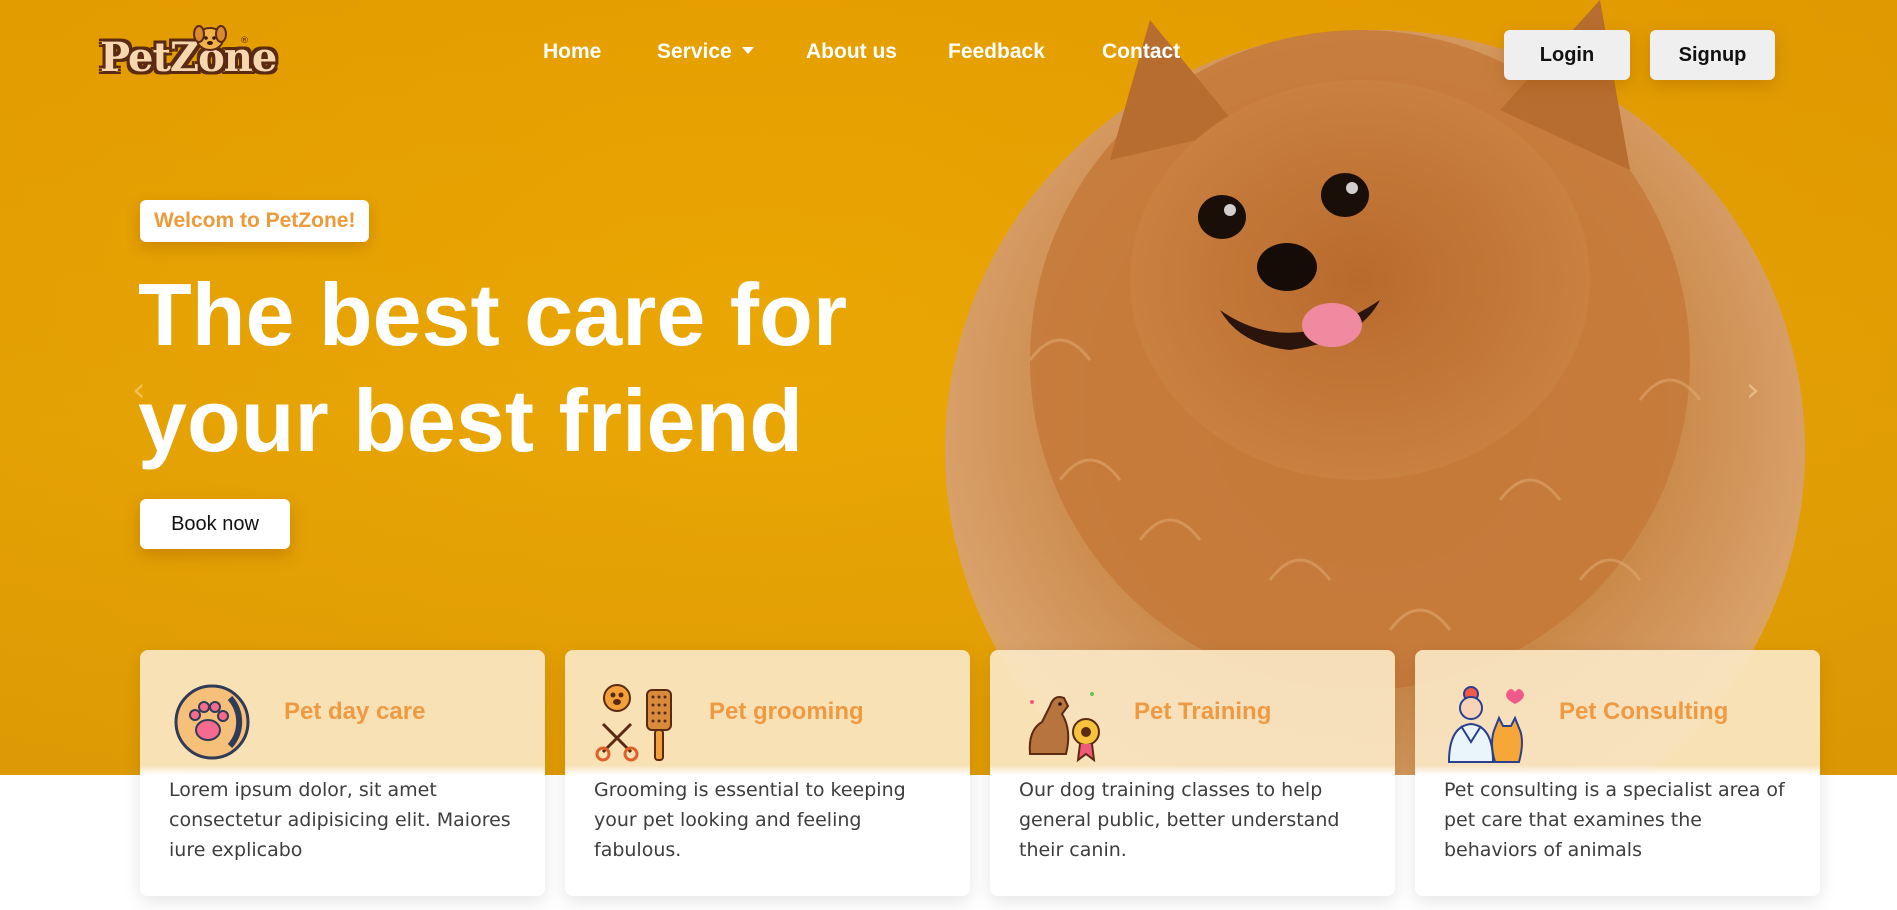 The image size is (1897, 910). I want to click on dog-medal-icon, so click(1064, 727).